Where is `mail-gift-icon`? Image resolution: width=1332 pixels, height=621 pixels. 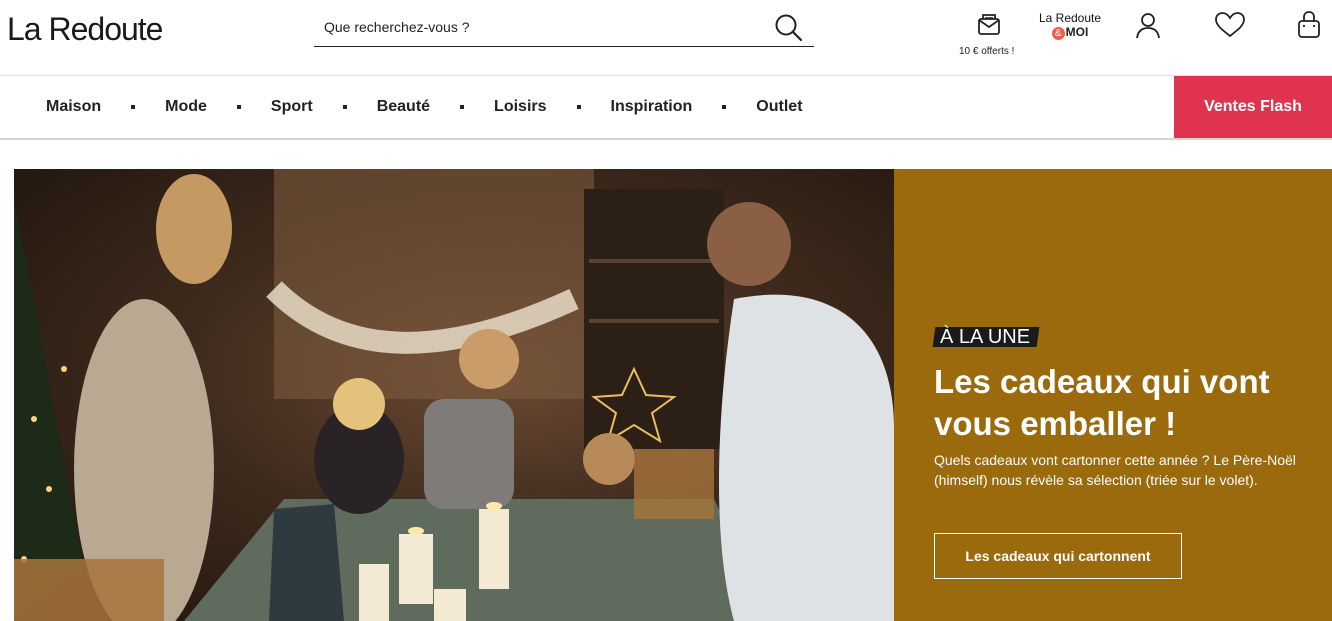
mail-gift-icon is located at coordinates (989, 24).